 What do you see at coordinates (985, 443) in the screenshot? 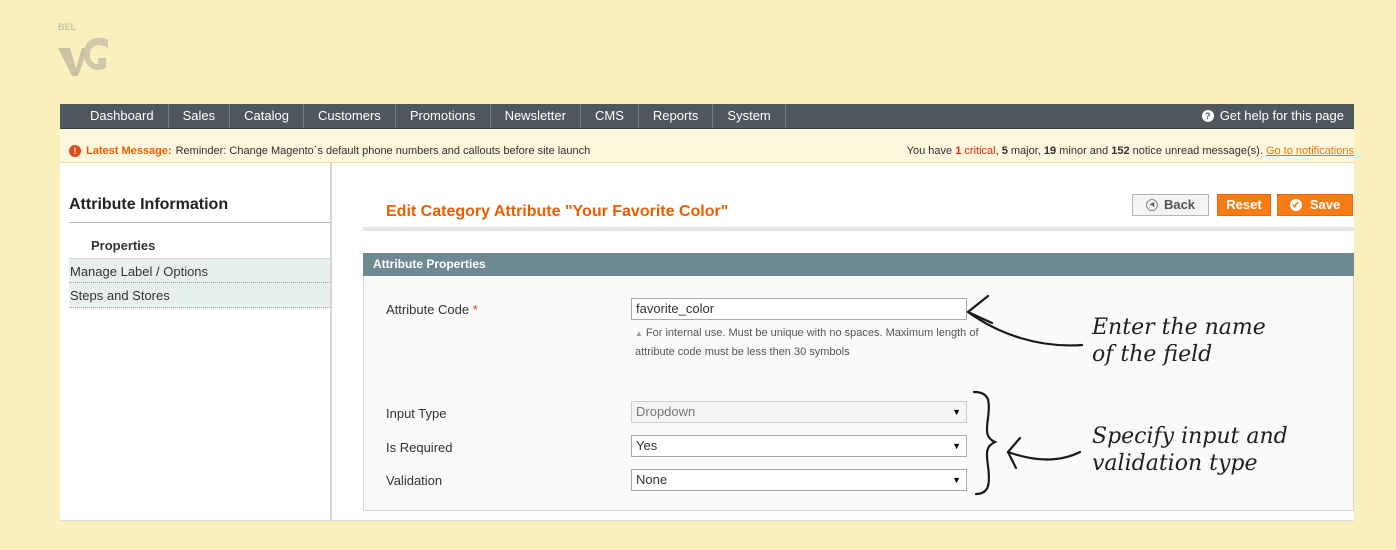
I see `type-brace` at bounding box center [985, 443].